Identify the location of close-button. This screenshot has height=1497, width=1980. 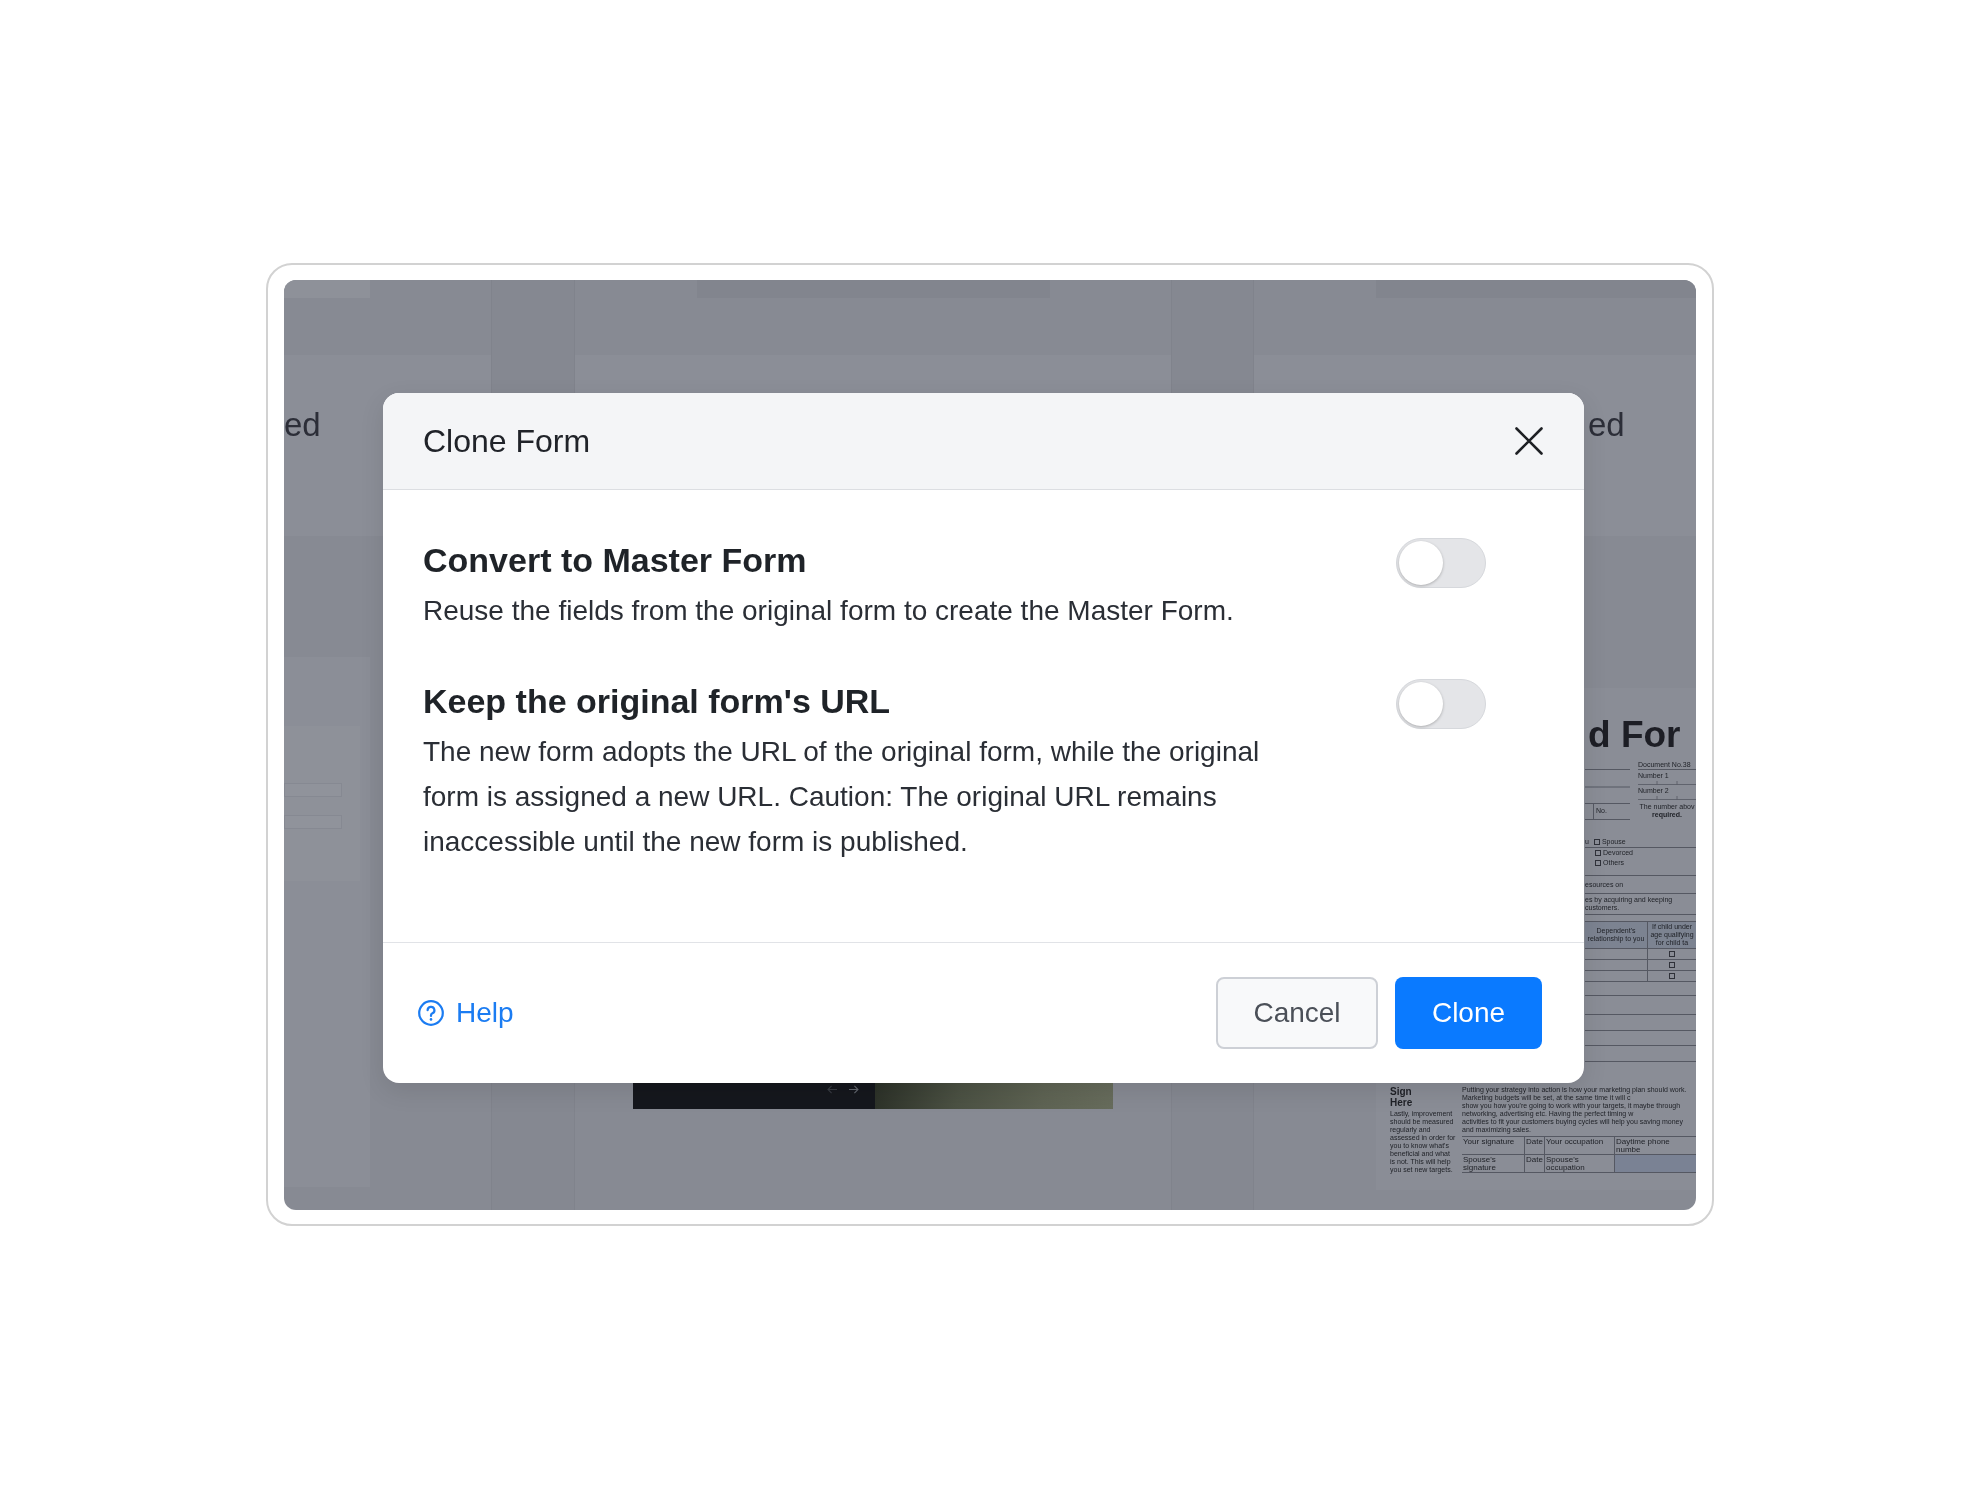
(1529, 441).